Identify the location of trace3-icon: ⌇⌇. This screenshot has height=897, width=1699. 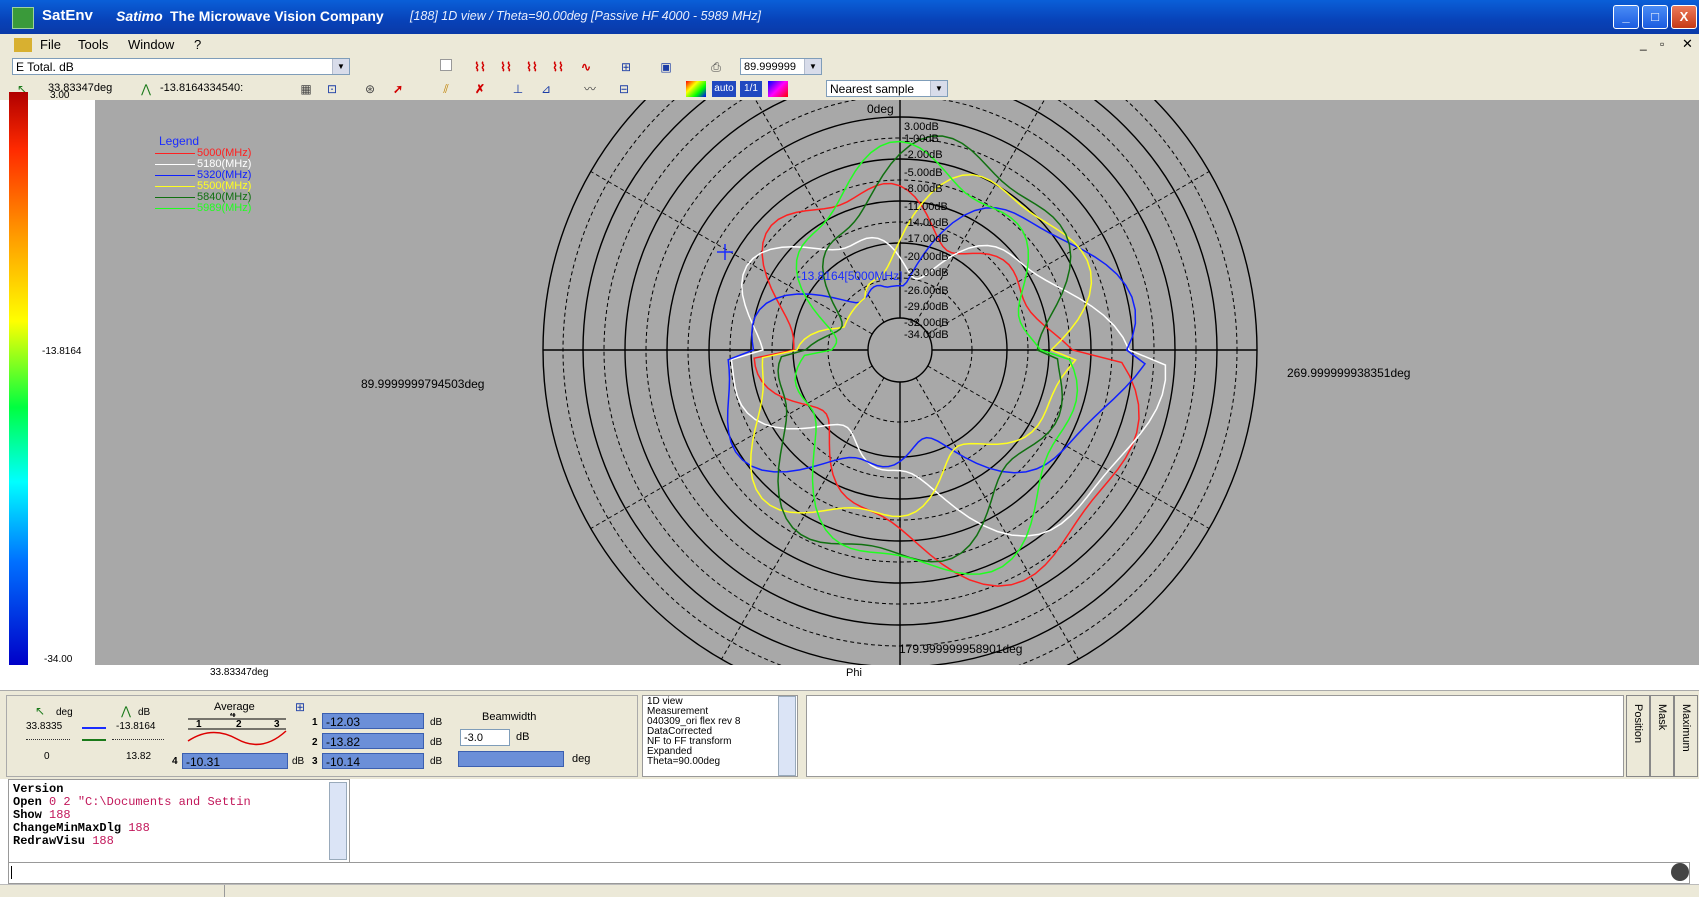
(532, 67).